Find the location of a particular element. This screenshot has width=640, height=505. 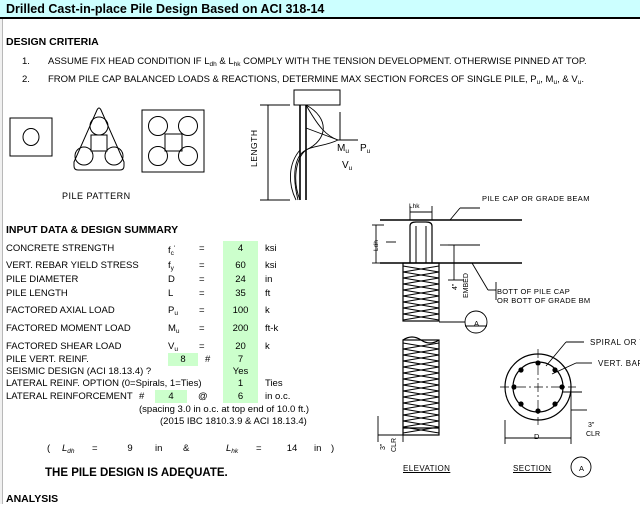

ldh-unit: in is located at coordinates (159, 448).